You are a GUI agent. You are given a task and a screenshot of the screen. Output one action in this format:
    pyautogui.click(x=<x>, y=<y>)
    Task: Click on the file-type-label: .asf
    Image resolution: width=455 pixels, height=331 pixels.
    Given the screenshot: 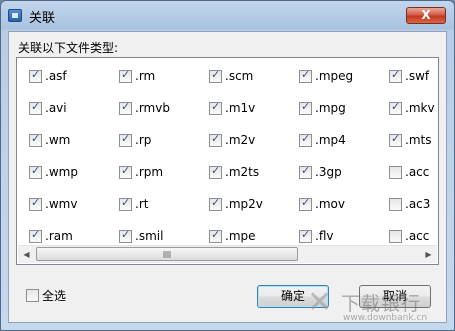 What is the action you would take?
    pyautogui.click(x=56, y=76)
    